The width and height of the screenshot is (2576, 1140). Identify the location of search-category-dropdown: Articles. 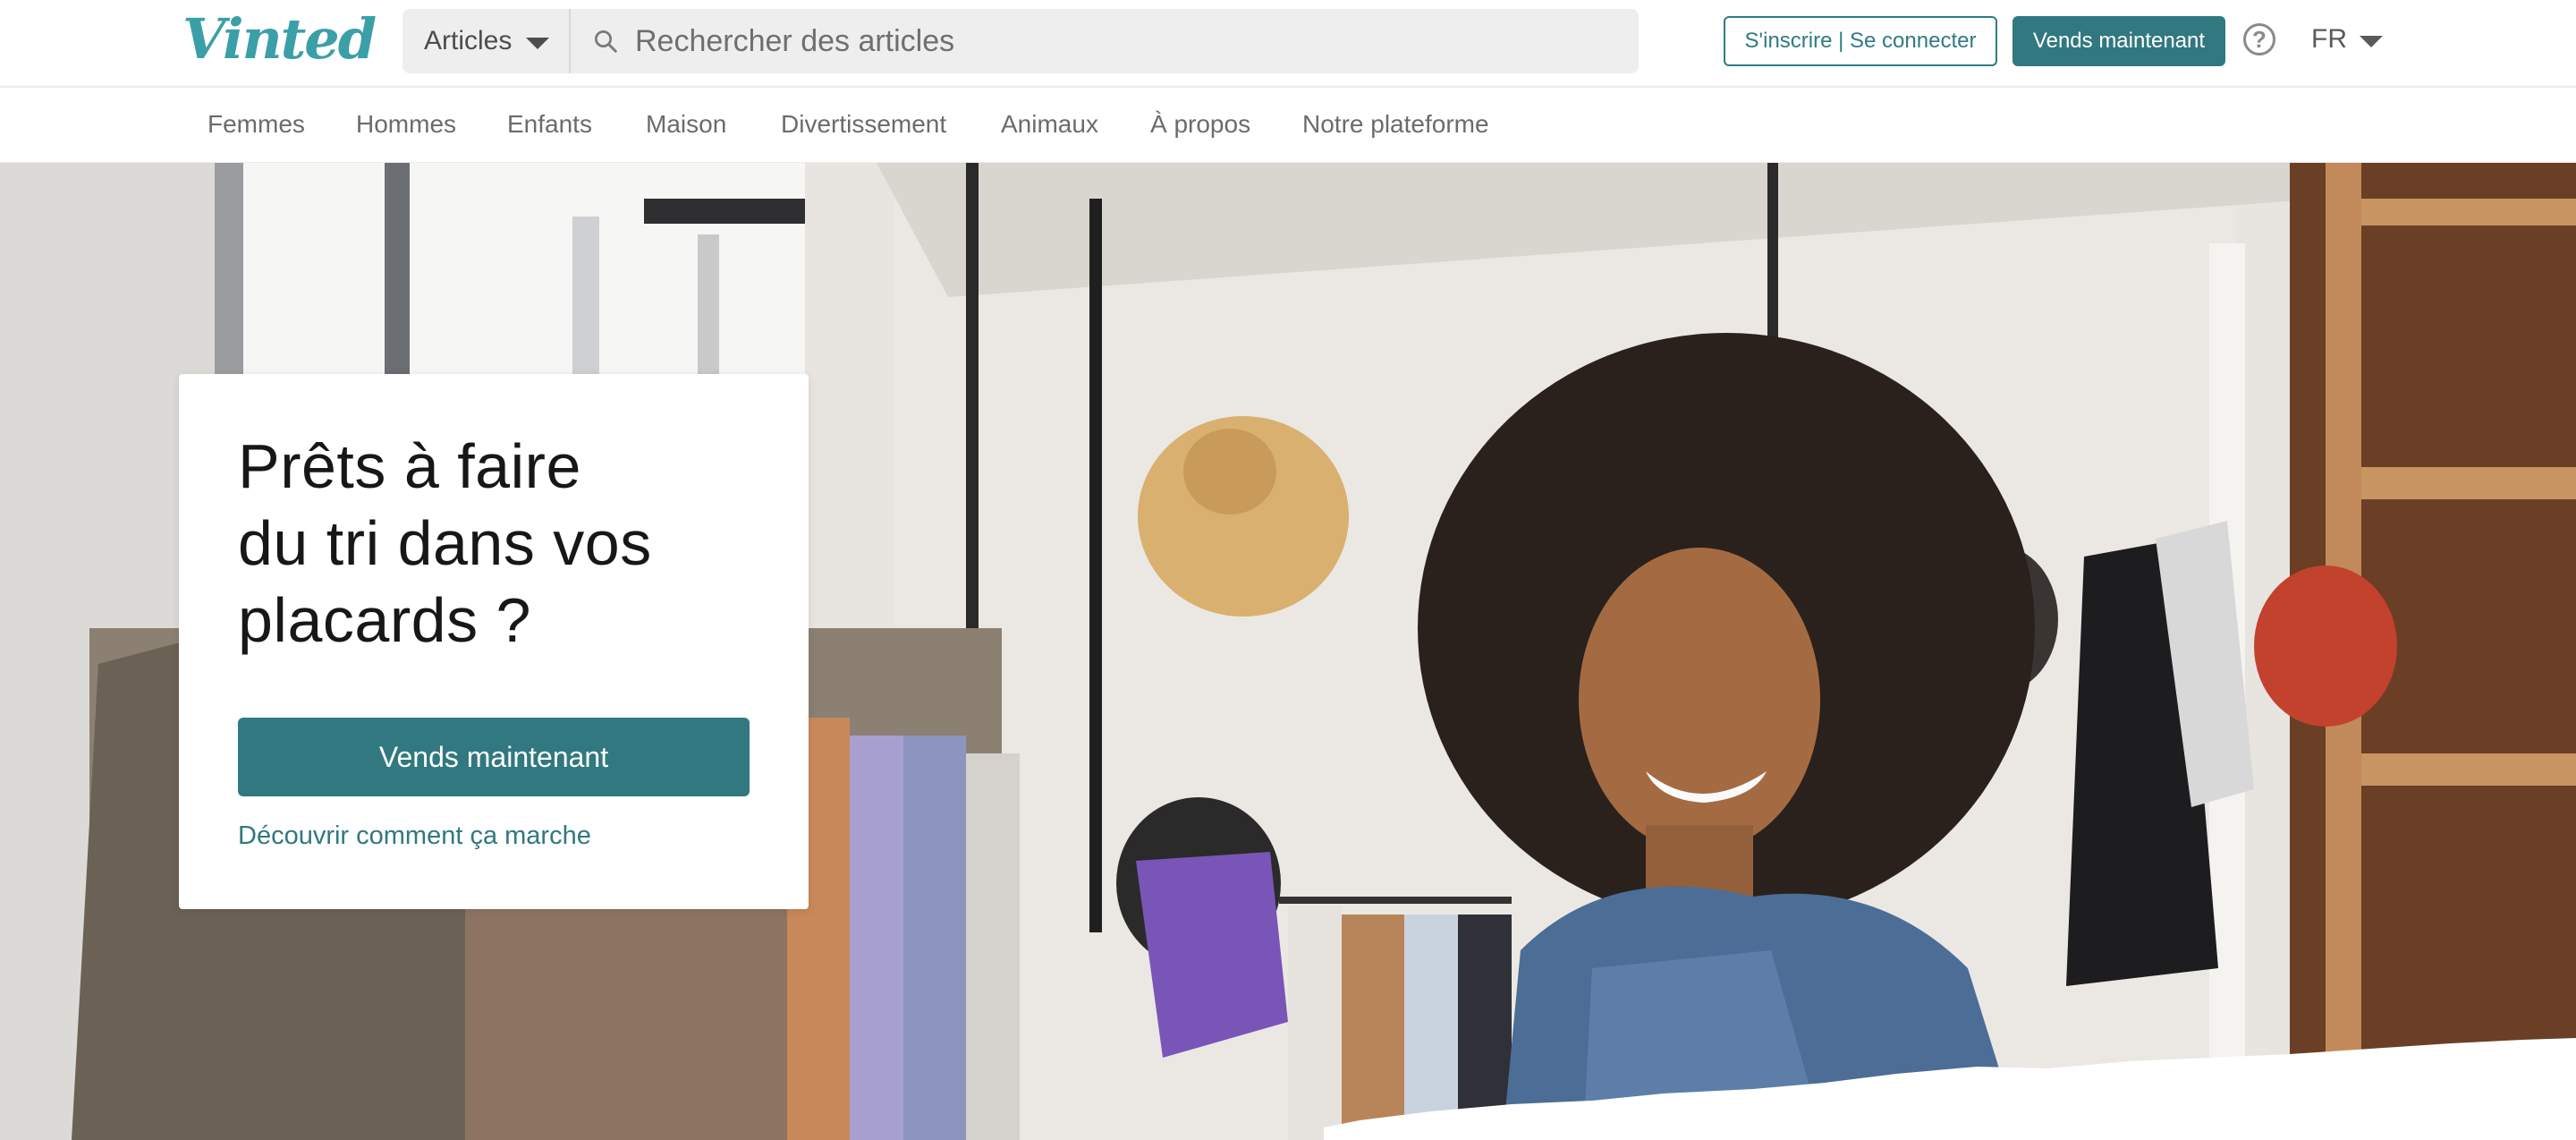
(486, 41).